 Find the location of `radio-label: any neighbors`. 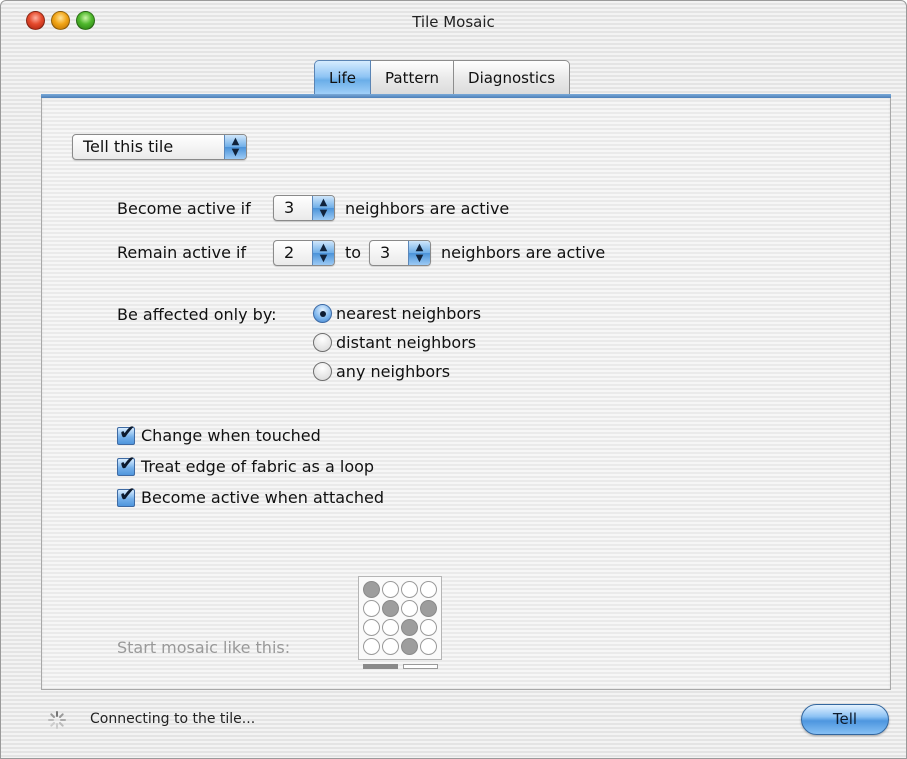

radio-label: any neighbors is located at coordinates (393, 371).